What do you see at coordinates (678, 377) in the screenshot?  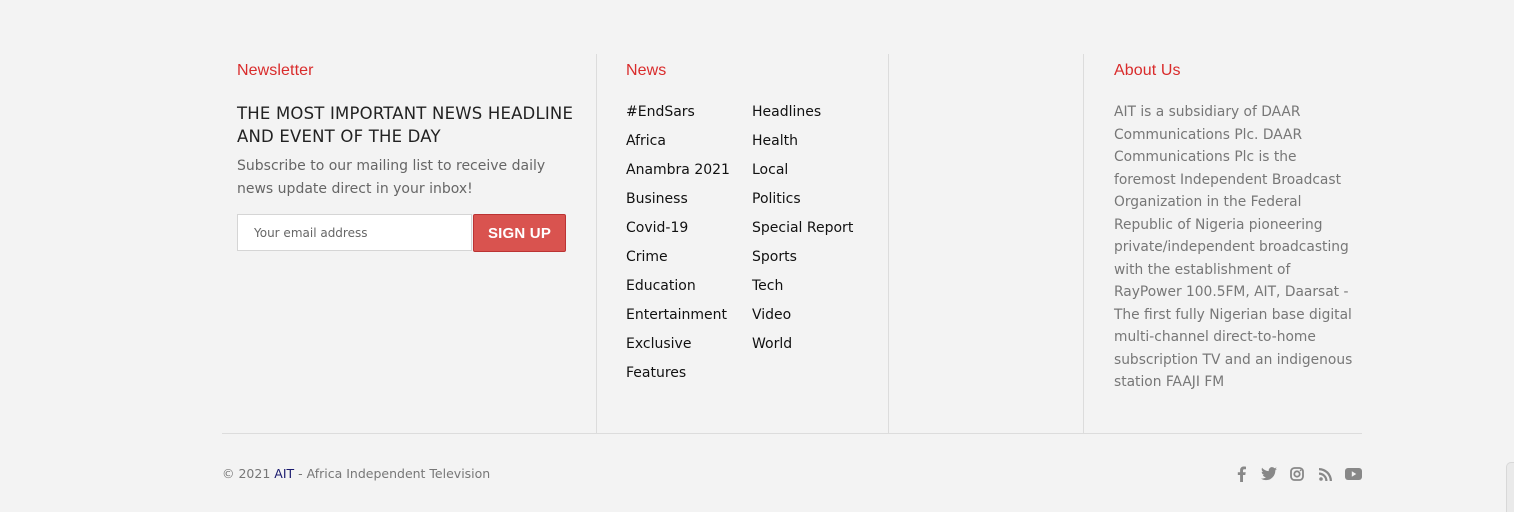 I see `news-link: Features` at bounding box center [678, 377].